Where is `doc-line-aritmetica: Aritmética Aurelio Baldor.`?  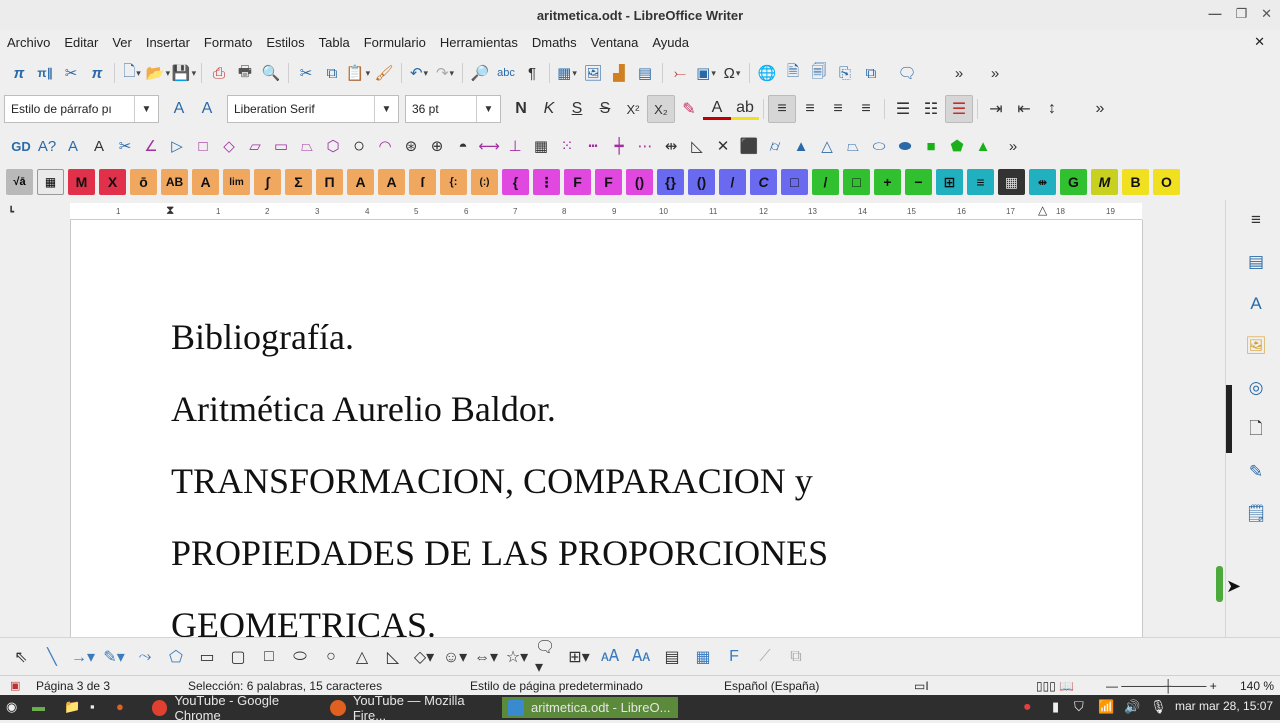
doc-line-aritmetica: Aritmética Aurelio Baldor. is located at coordinates (363, 409).